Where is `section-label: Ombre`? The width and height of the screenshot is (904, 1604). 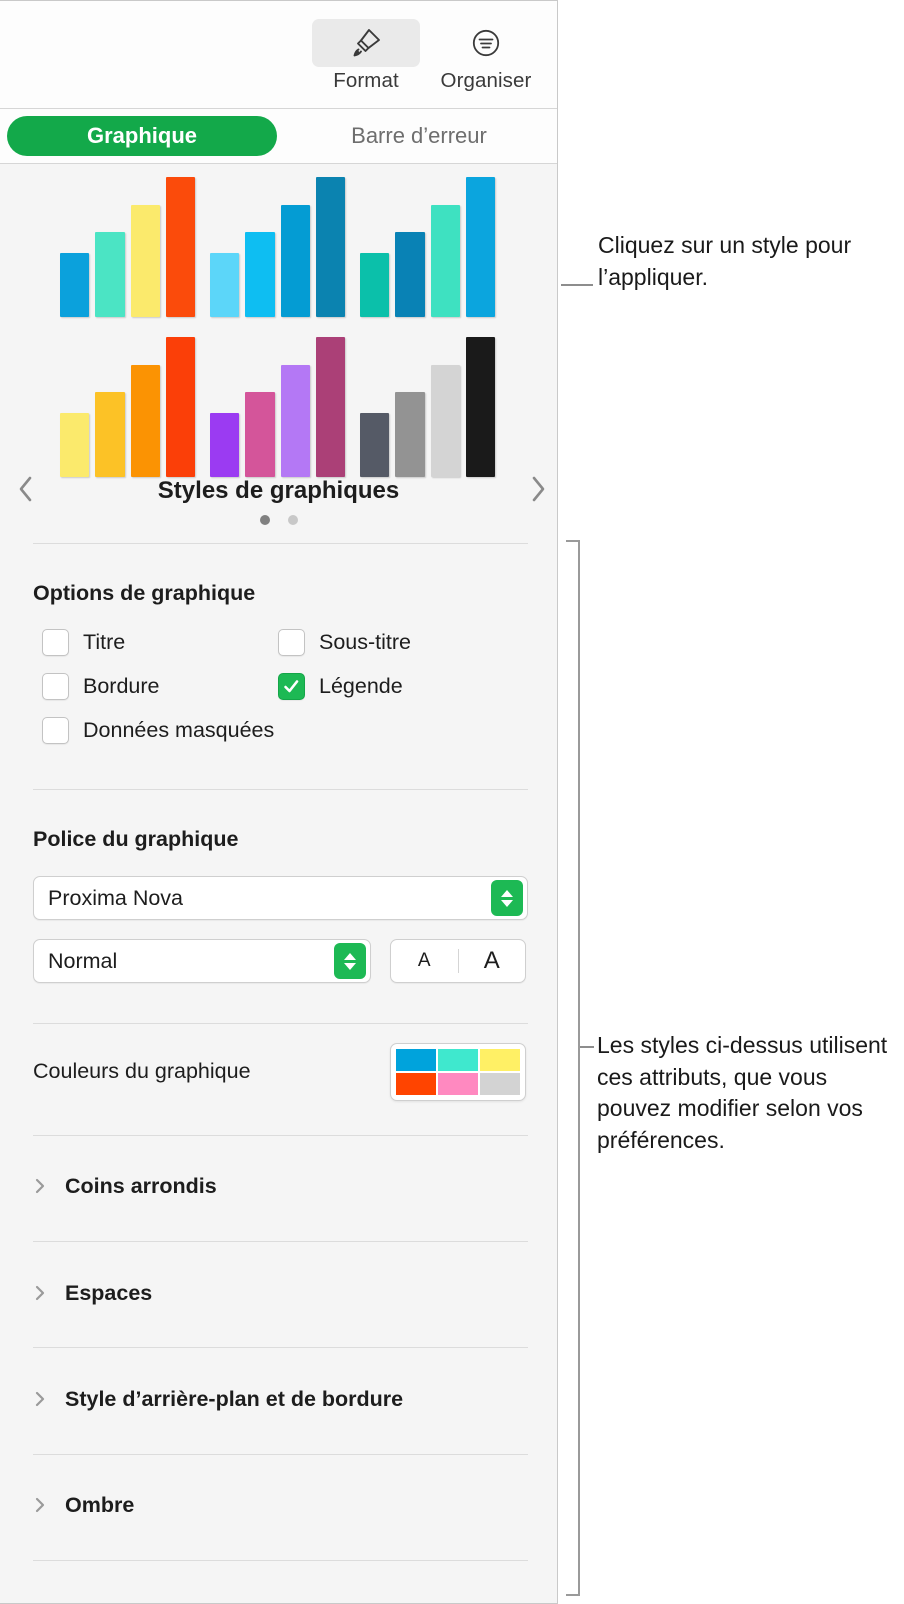
section-label: Ombre is located at coordinates (100, 1504).